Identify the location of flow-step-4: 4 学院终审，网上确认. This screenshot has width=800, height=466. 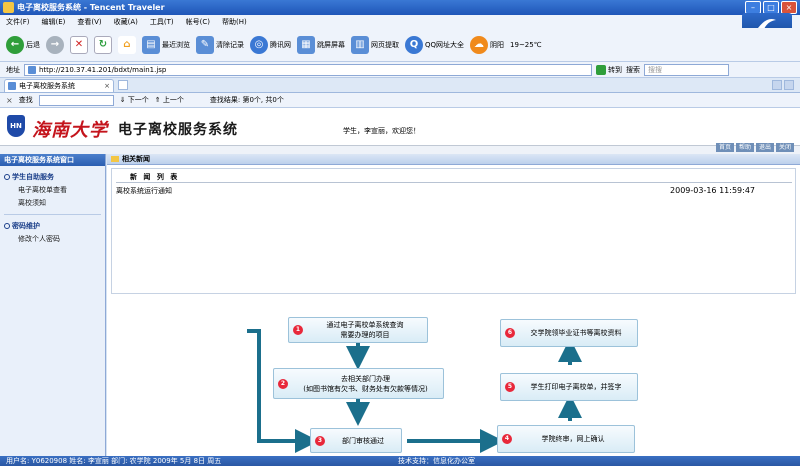
(566, 439).